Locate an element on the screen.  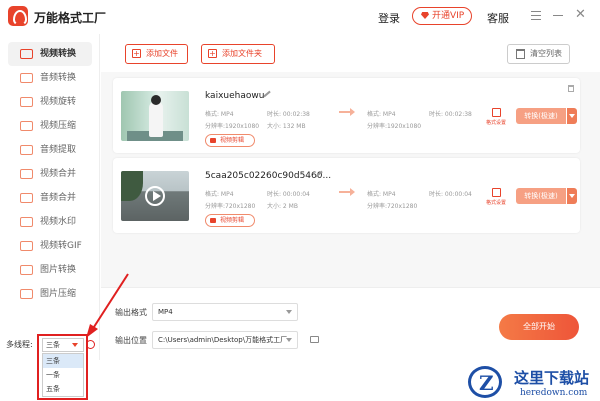
image-convert-icon is located at coordinates (26, 270).